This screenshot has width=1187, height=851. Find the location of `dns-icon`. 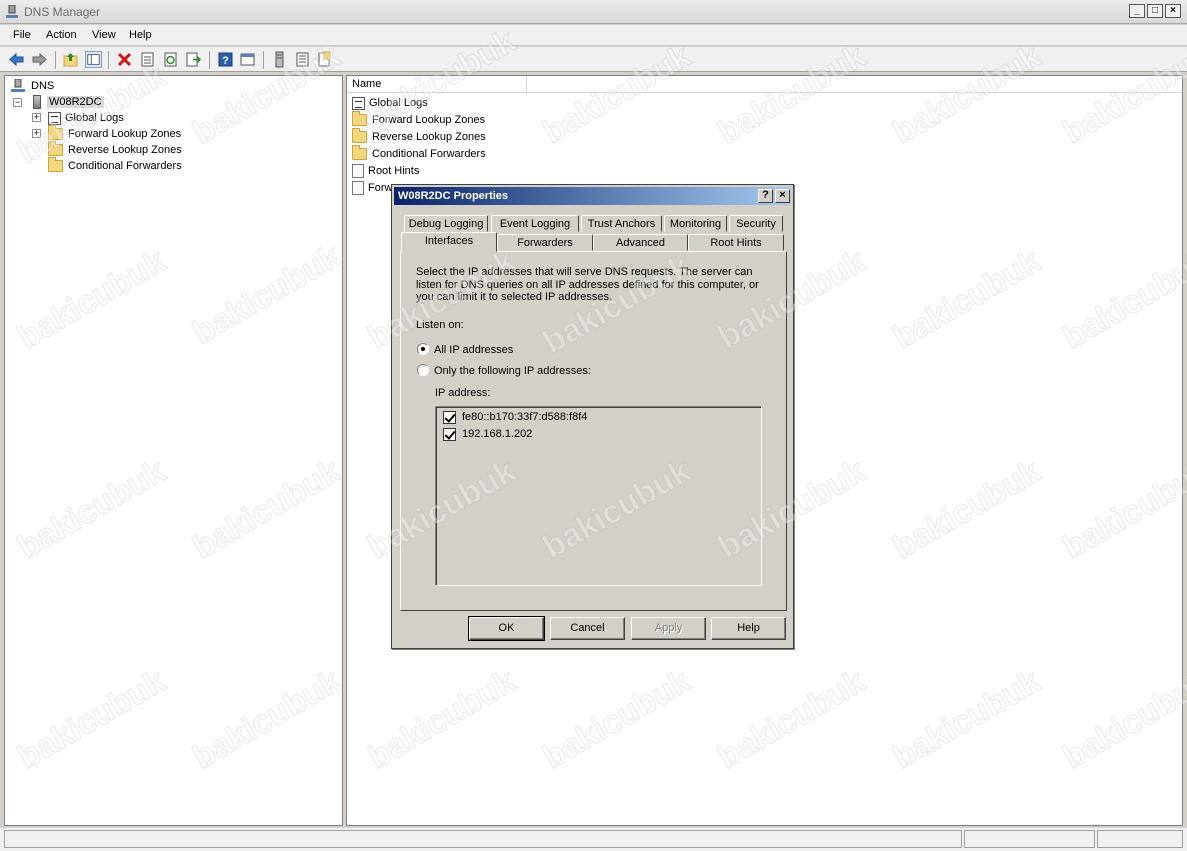

dns-icon is located at coordinates (18, 85).